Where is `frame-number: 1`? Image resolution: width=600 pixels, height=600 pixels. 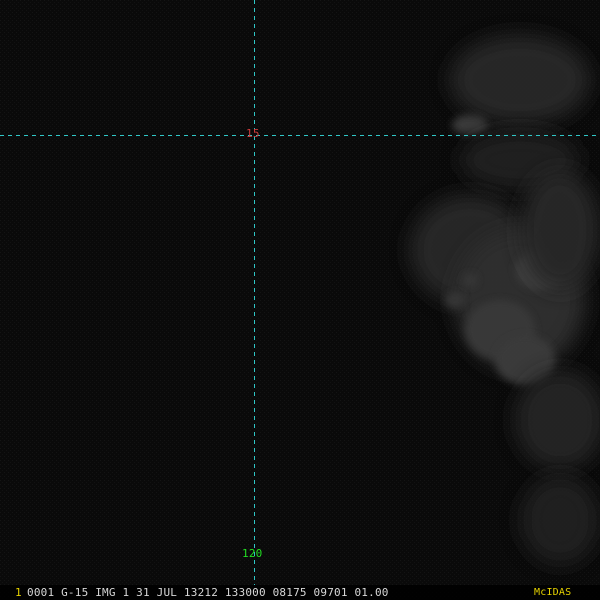
frame-number: 1 is located at coordinates (18, 592).